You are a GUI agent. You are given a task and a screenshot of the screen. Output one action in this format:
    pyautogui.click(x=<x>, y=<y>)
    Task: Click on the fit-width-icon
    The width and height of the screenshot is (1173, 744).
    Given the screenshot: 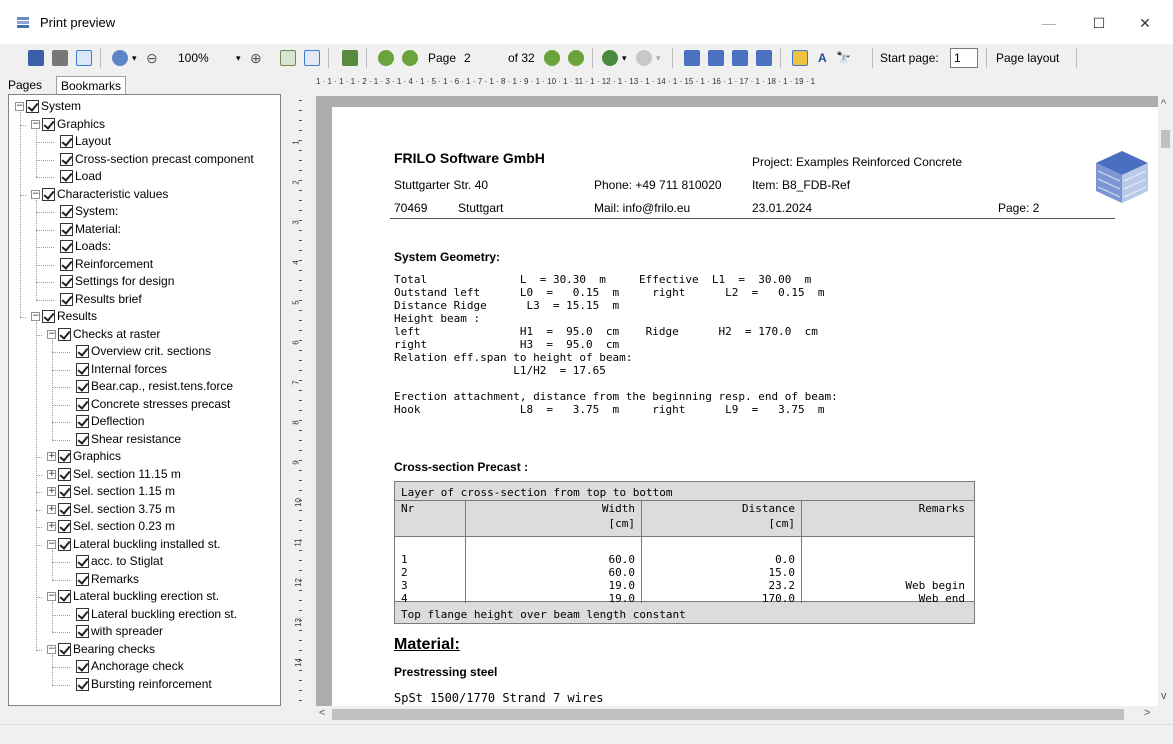 What is the action you would take?
    pyautogui.click(x=312, y=58)
    